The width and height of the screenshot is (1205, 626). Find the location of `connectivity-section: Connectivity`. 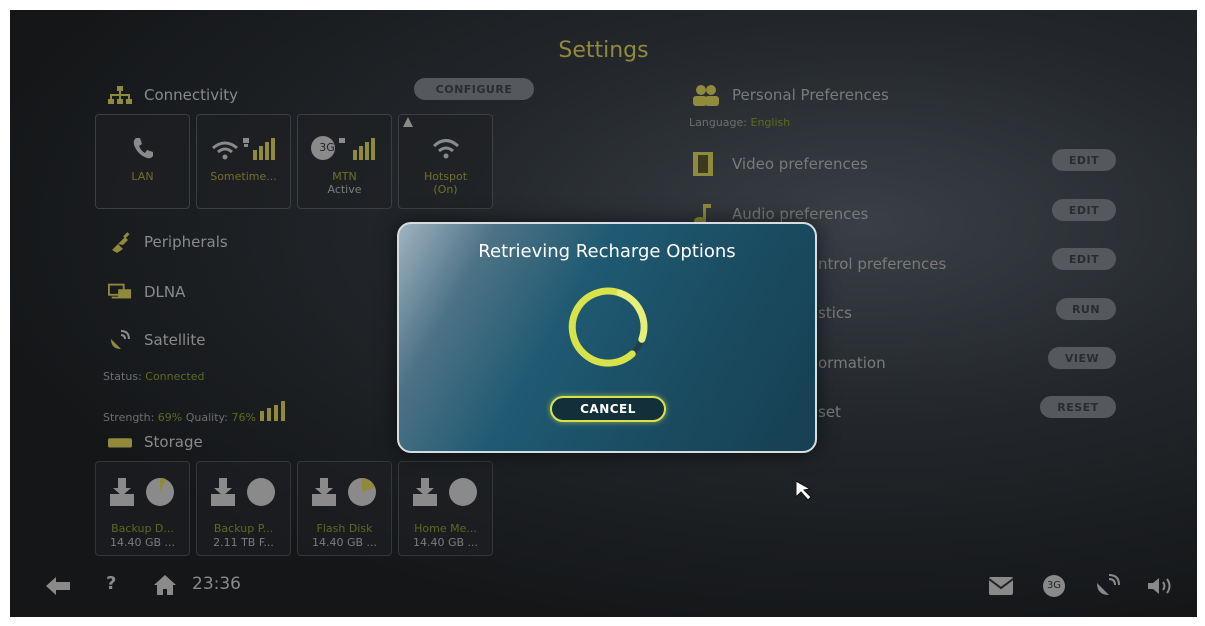

connectivity-section: Connectivity is located at coordinates (173, 95).